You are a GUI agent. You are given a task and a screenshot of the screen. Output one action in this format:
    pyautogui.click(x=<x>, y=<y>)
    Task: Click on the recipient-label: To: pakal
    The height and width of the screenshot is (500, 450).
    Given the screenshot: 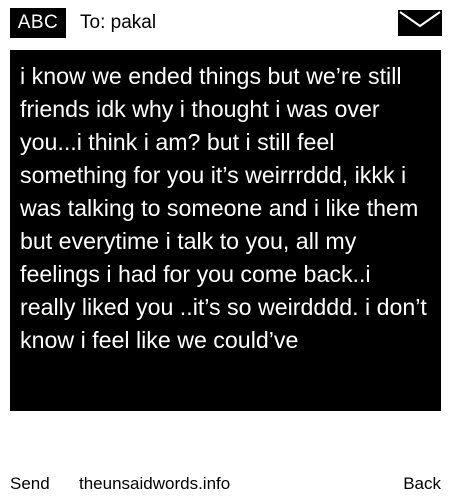 What is the action you would take?
    pyautogui.click(x=118, y=22)
    